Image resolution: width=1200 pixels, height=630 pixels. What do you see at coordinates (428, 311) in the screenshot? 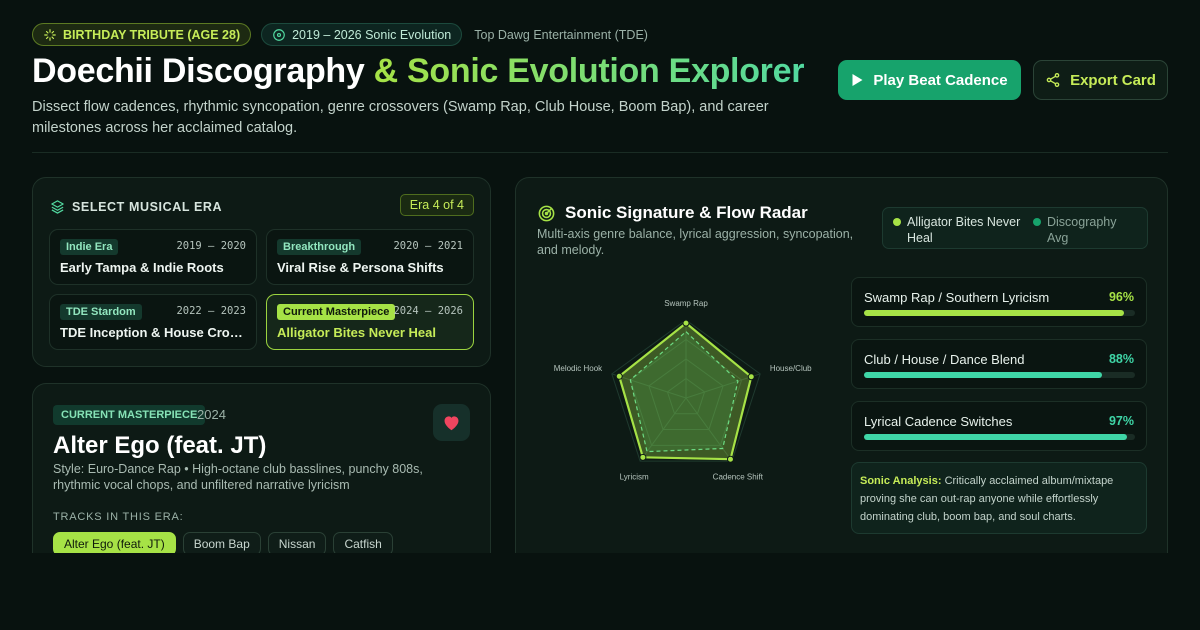
I see `era-years: 2024 – 2026` at bounding box center [428, 311].